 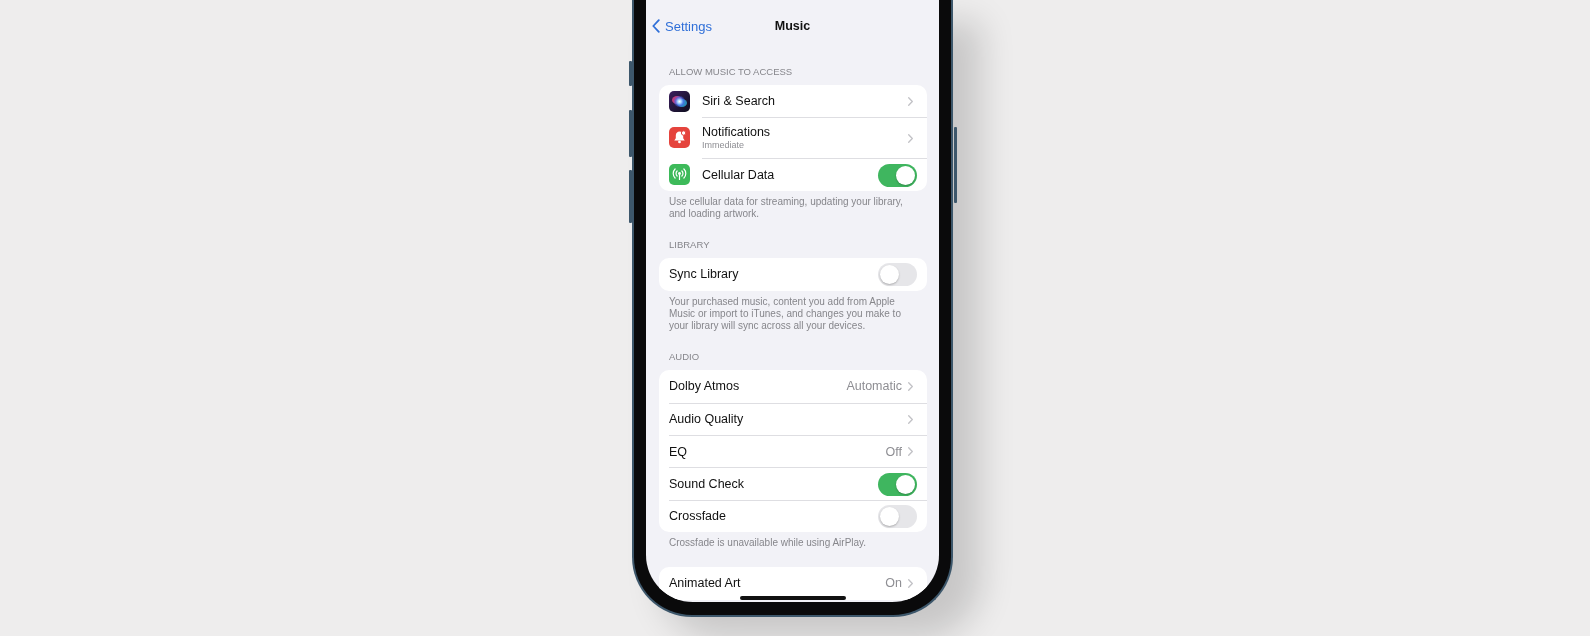 What do you see at coordinates (792, 541) in the screenshot?
I see `section-footer: Crossfade is unavailable while using AirPlay.` at bounding box center [792, 541].